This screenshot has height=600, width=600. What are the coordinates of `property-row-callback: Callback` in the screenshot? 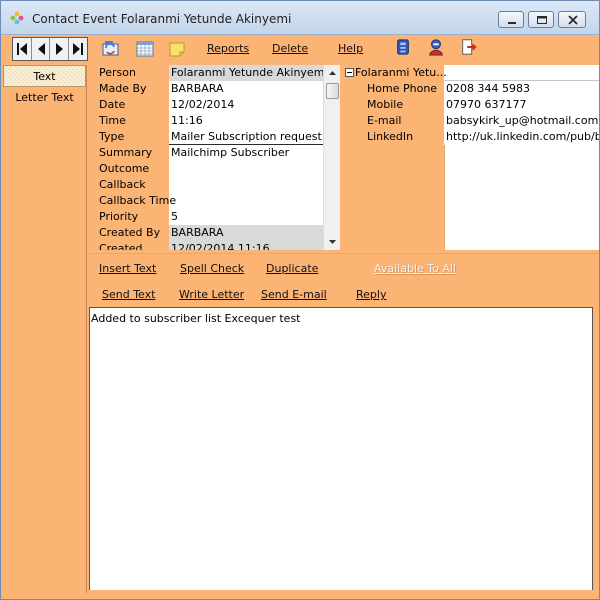 It's located at (206, 185).